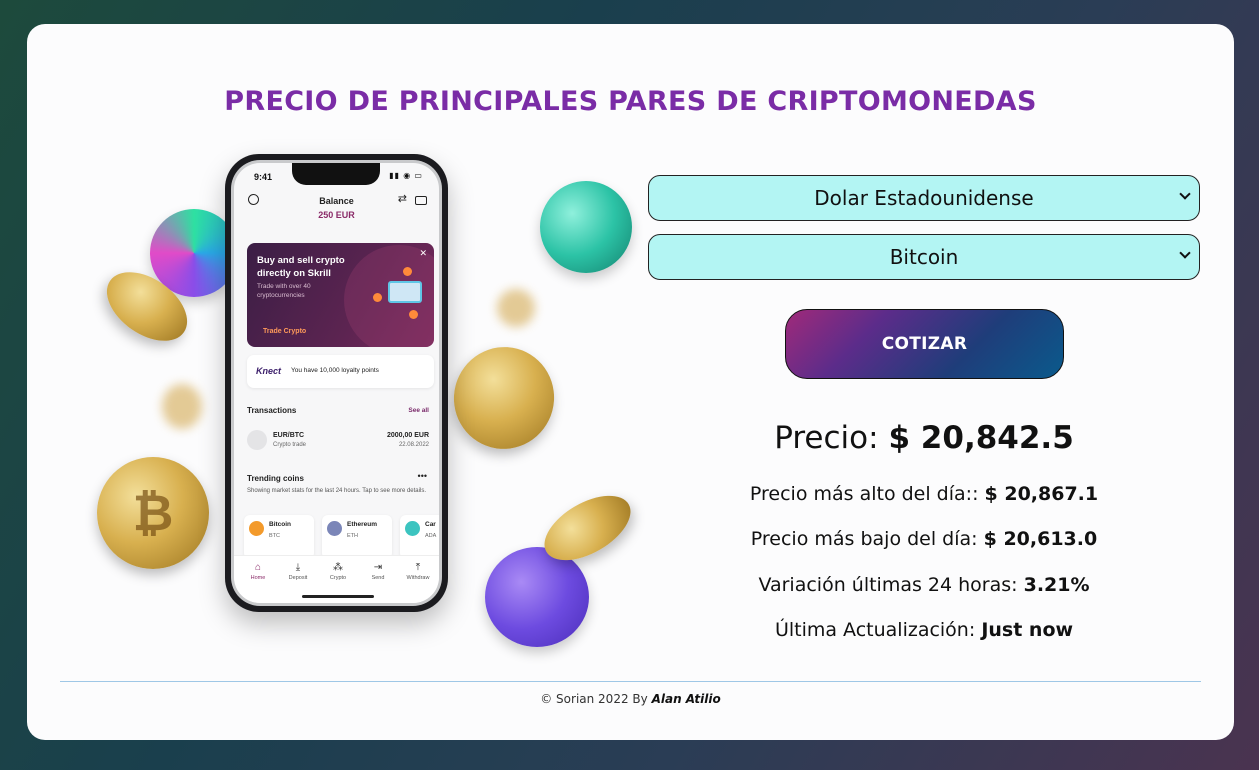 The height and width of the screenshot is (770, 1259). I want to click on send-icon: ⇥, so click(378, 567).